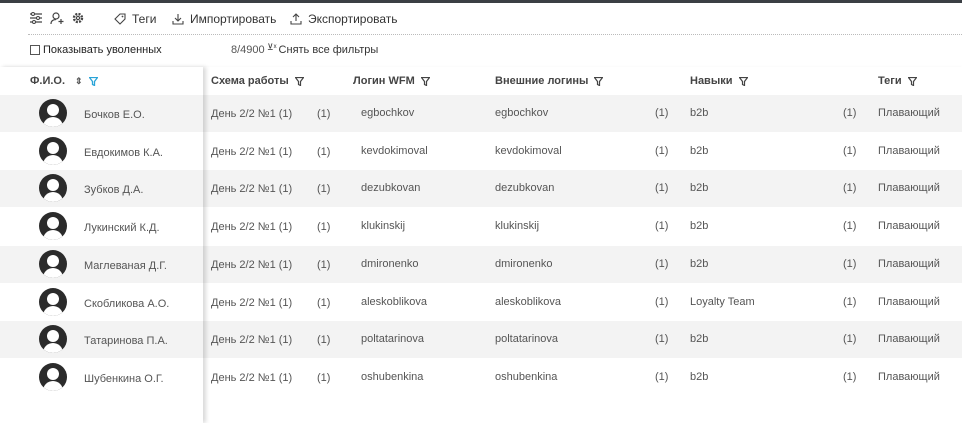 Image resolution: width=962 pixels, height=423 pixels. Describe the element at coordinates (719, 81) in the screenshot. I see `column-header-skills: Навыки` at that location.